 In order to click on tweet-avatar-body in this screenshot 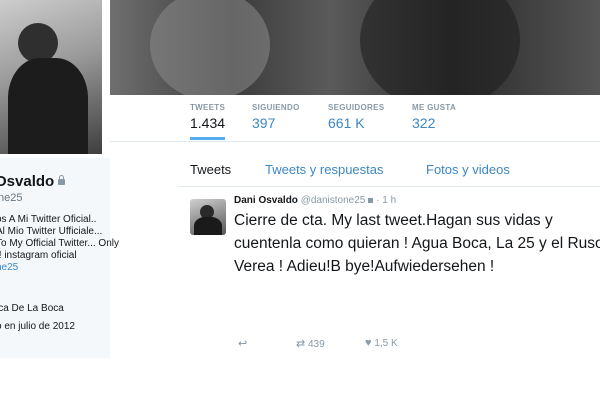, I will do `click(208, 226)`.